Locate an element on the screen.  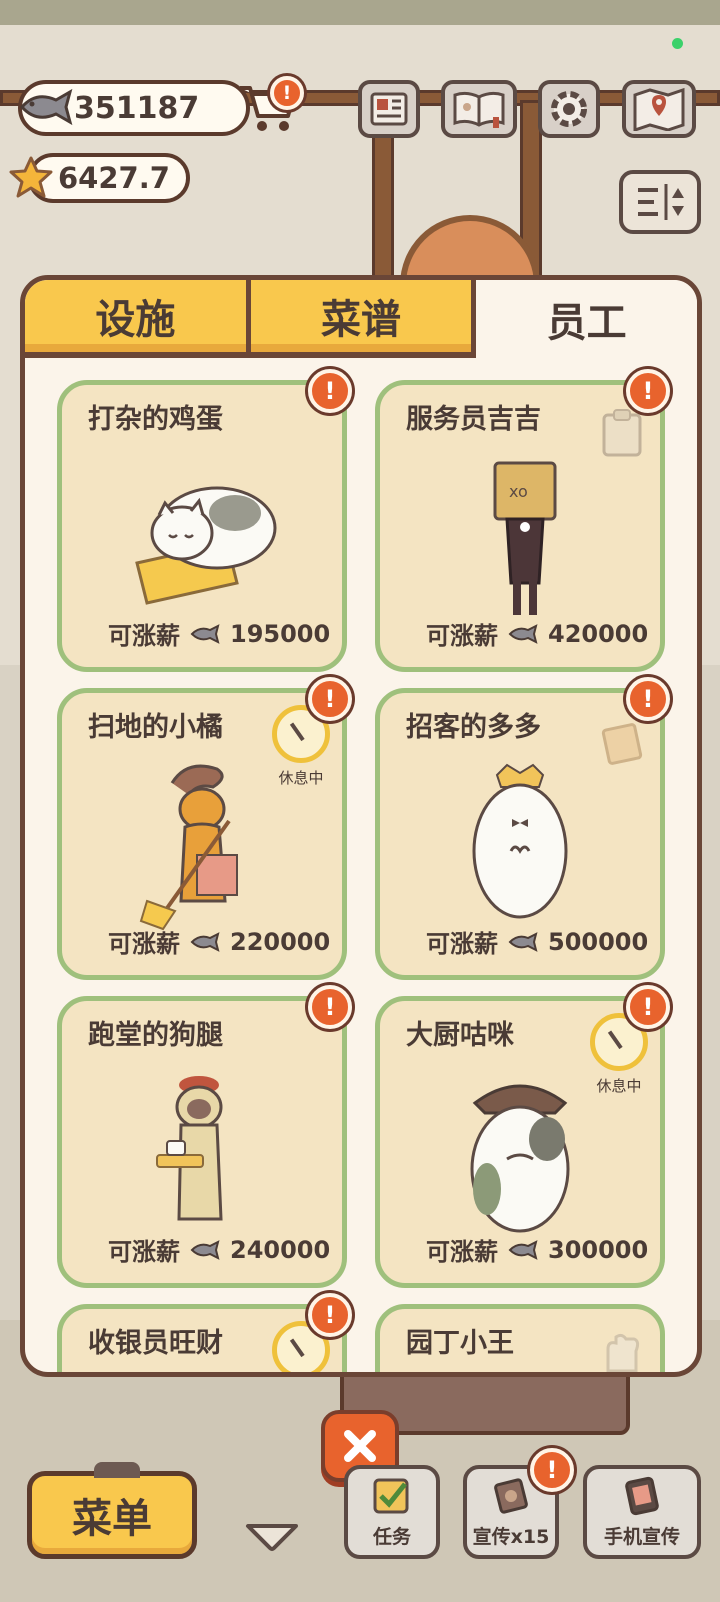
cart-alert-badge is located at coordinates (287, 93).